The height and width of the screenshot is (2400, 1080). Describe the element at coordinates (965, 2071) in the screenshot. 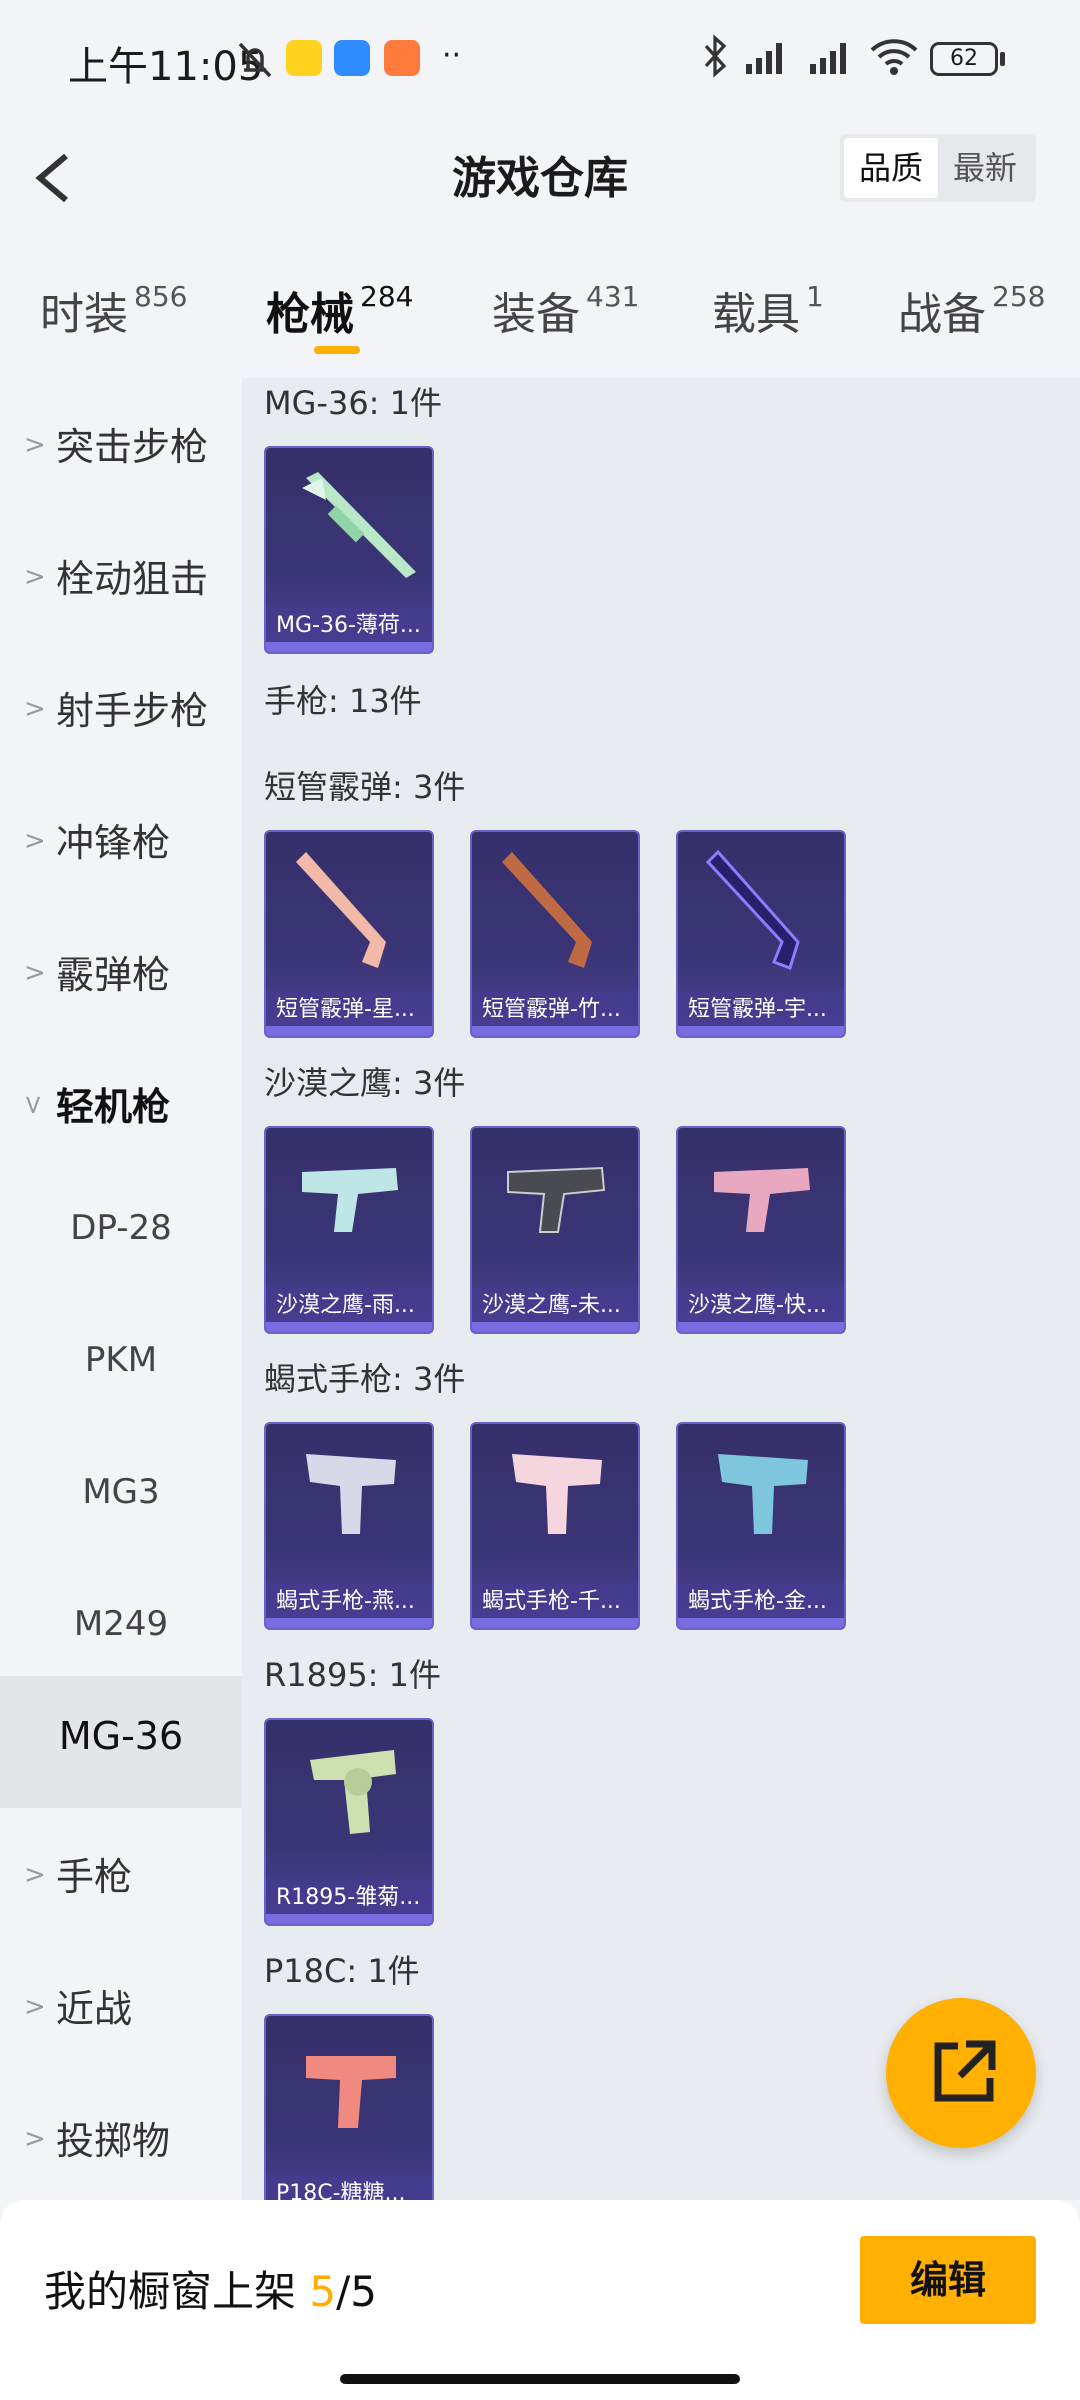

I see `share-external-icon` at that location.